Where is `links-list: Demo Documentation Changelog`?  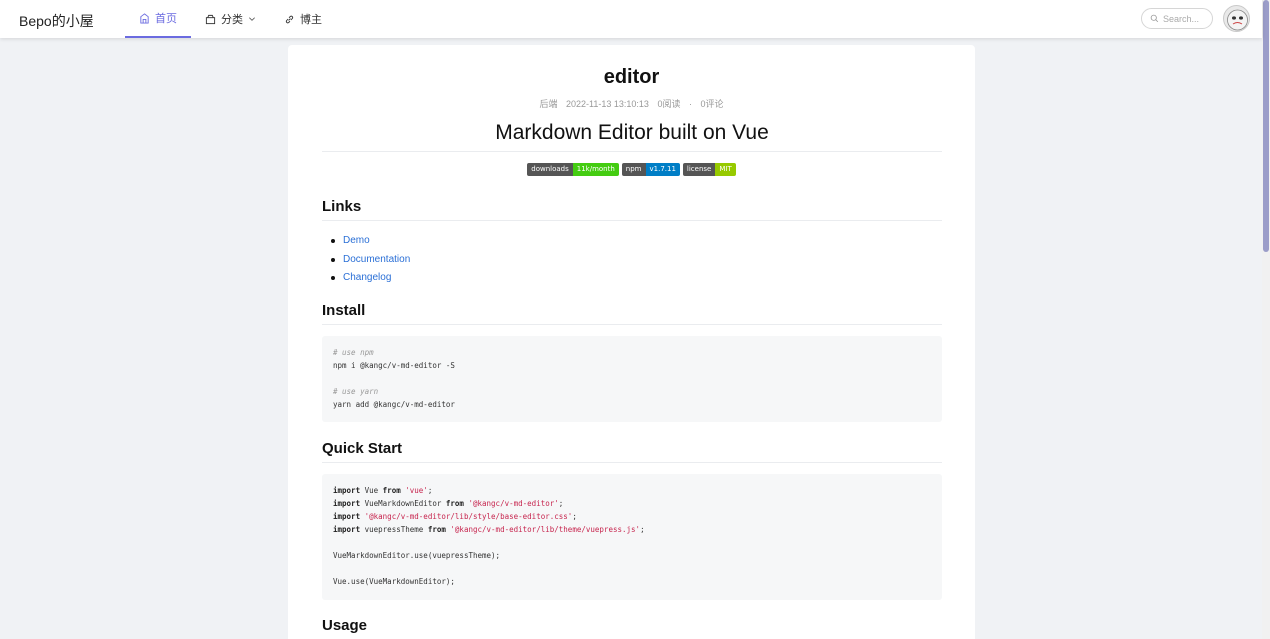 links-list: Demo Documentation Changelog is located at coordinates (370, 262).